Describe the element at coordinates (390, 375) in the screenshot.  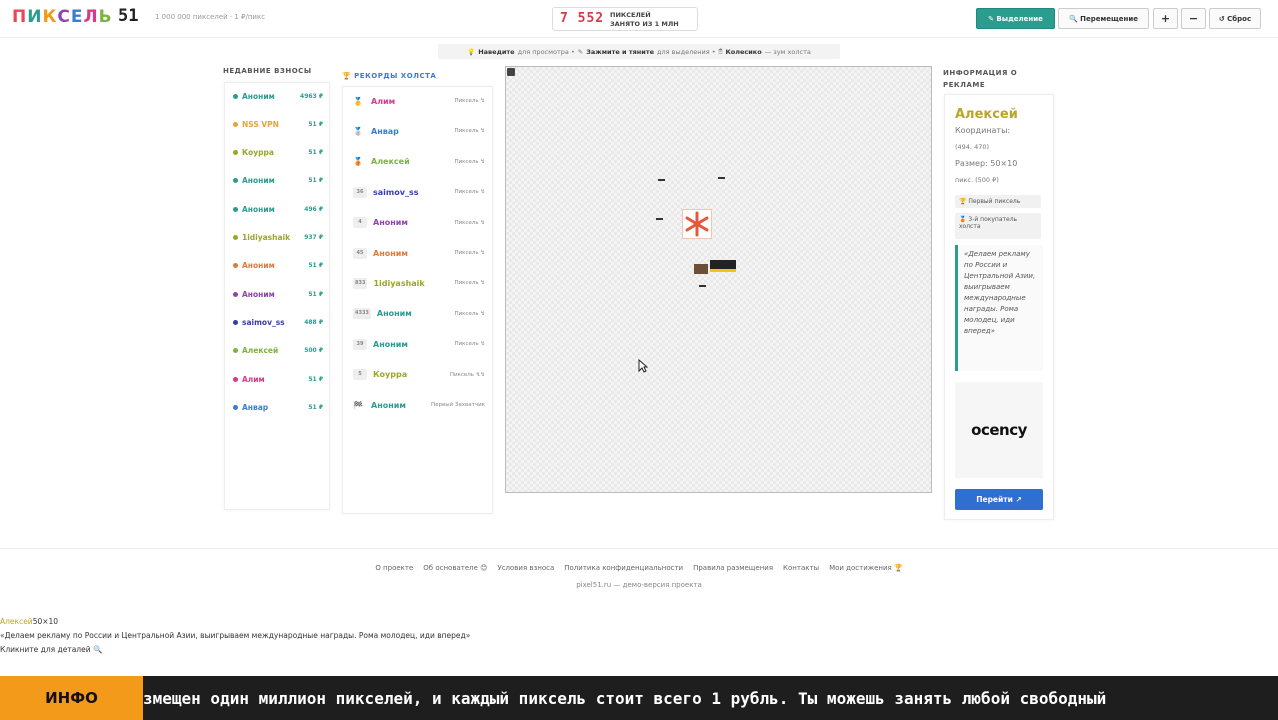
I see `record-item-name: Коурра` at that location.